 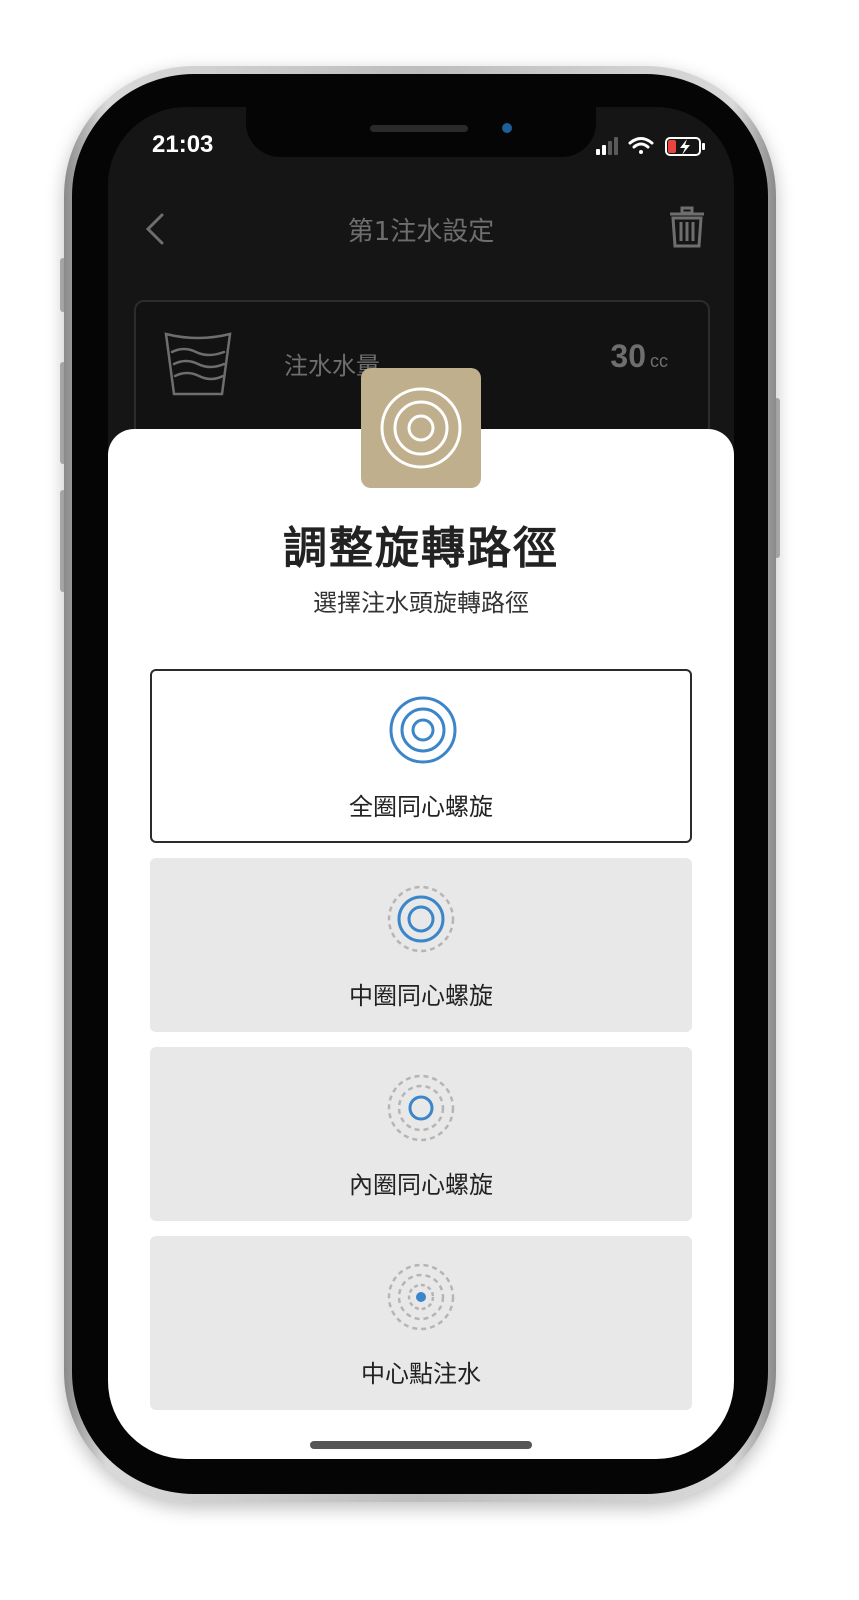 What do you see at coordinates (659, 361) in the screenshot?
I see `water-volume-unit: cc` at bounding box center [659, 361].